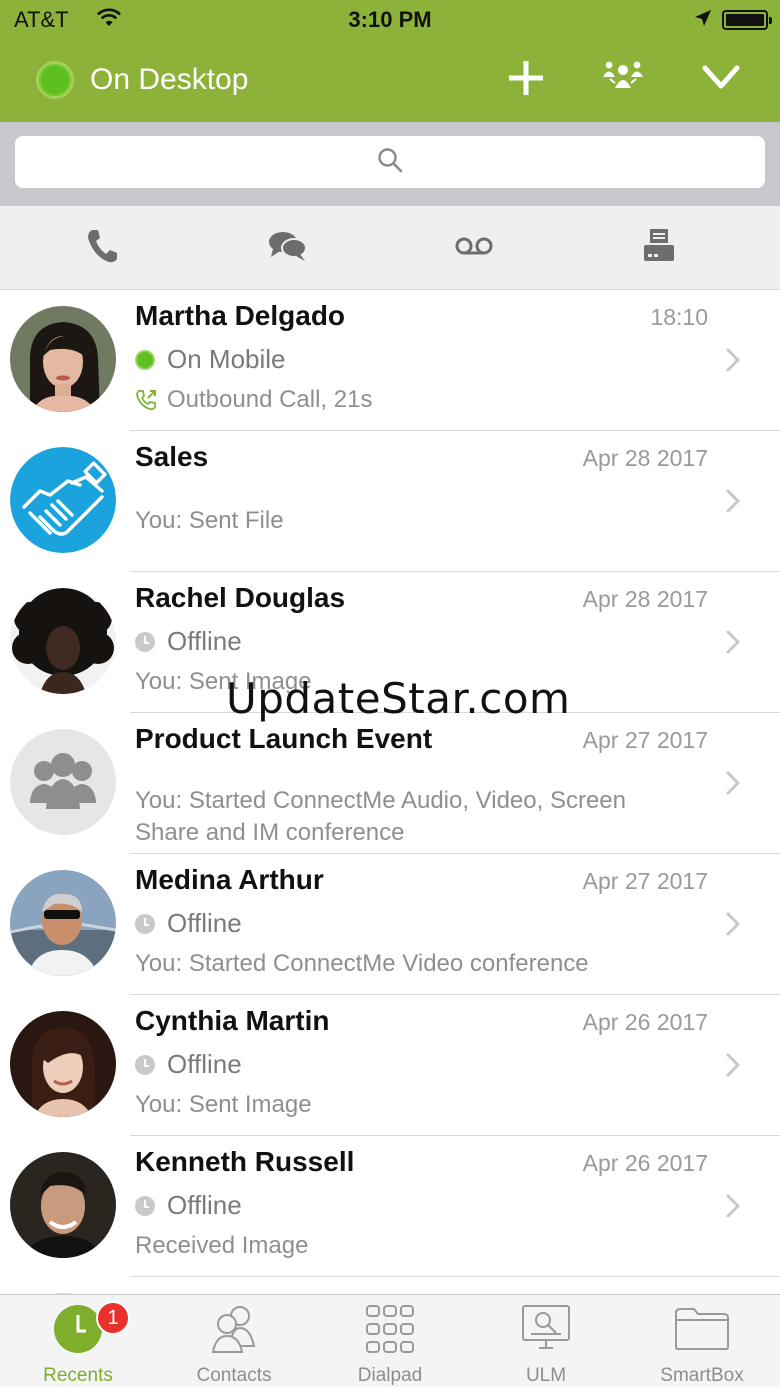  Describe the element at coordinates (63, 782) in the screenshot. I see `group-avatar-icon` at that location.